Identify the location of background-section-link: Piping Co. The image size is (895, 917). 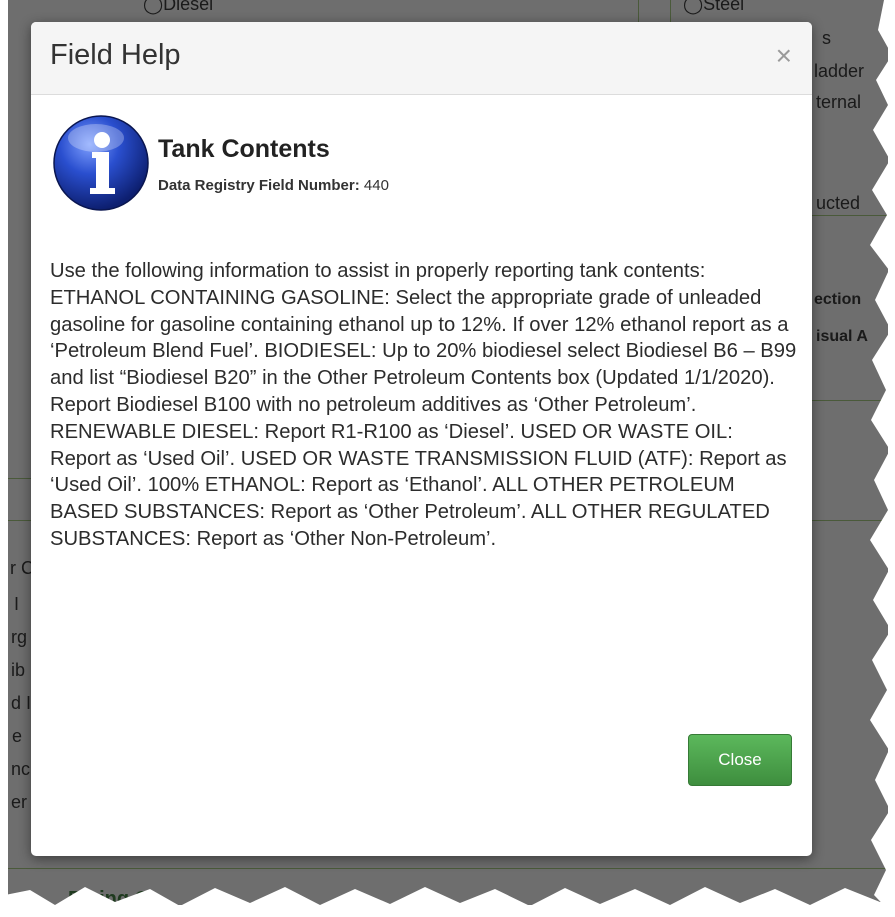
(114, 896).